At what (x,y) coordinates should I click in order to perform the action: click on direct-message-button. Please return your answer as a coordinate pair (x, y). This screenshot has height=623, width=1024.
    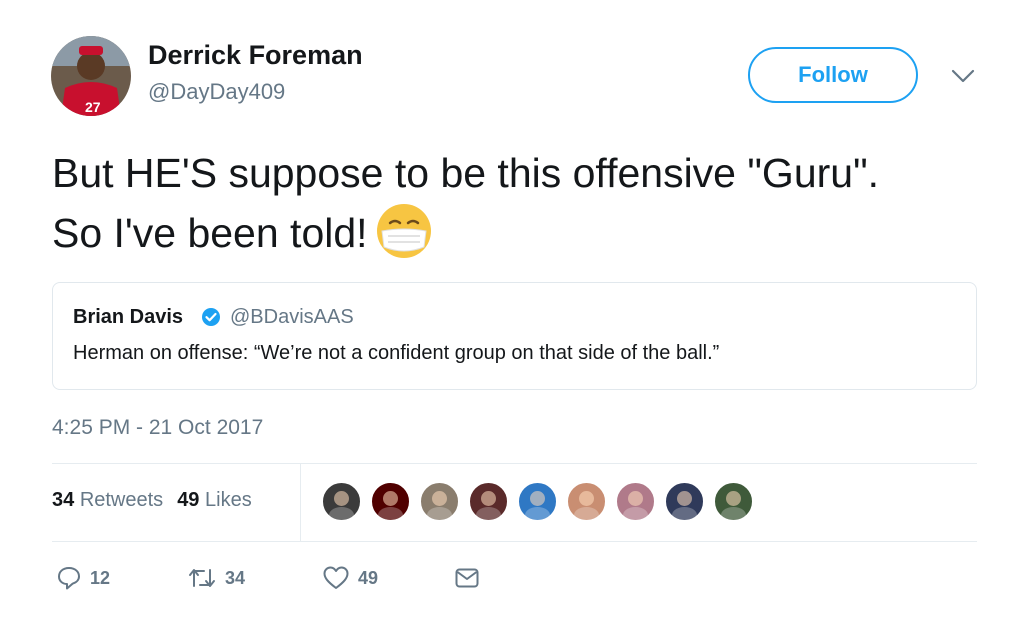
    Looking at the image, I should click on (471, 578).